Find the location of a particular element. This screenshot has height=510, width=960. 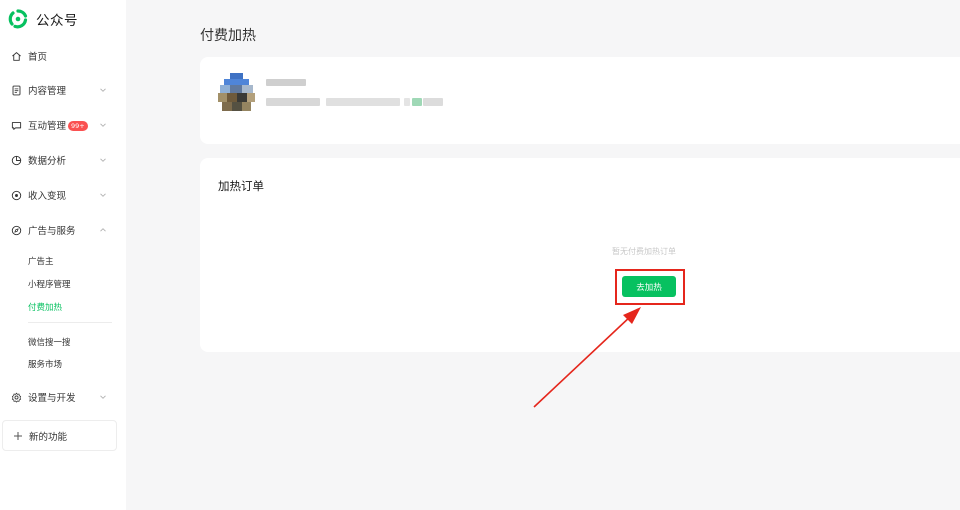

sidebar-item-label: 数据分析 is located at coordinates (47, 161).